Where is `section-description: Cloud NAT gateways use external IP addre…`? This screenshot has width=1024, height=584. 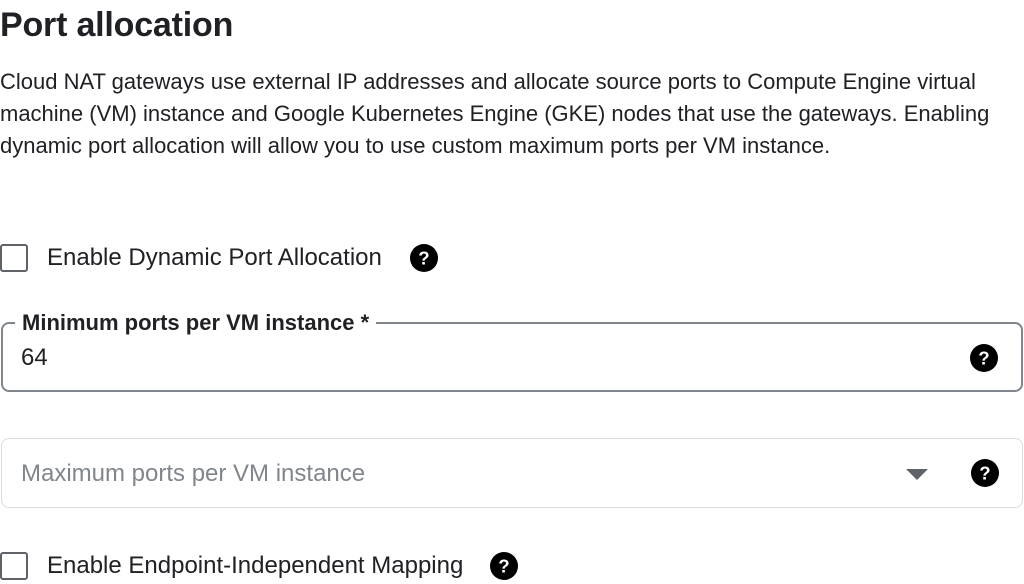 section-description: Cloud NAT gateways use external IP addre… is located at coordinates (495, 113).